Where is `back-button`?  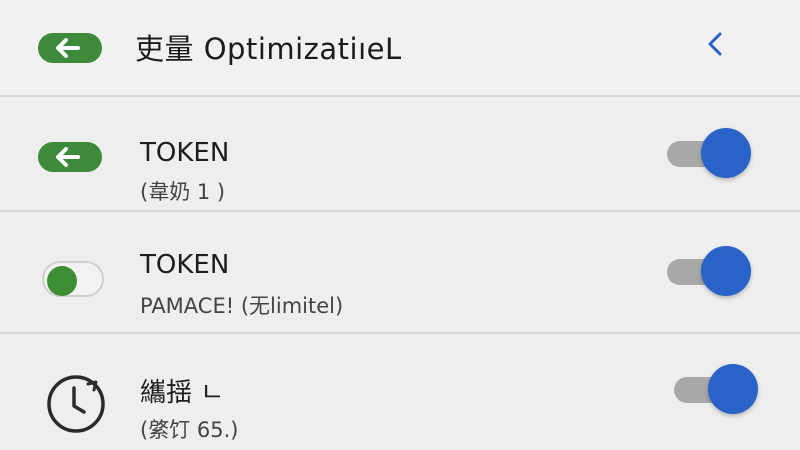 back-button is located at coordinates (70, 48).